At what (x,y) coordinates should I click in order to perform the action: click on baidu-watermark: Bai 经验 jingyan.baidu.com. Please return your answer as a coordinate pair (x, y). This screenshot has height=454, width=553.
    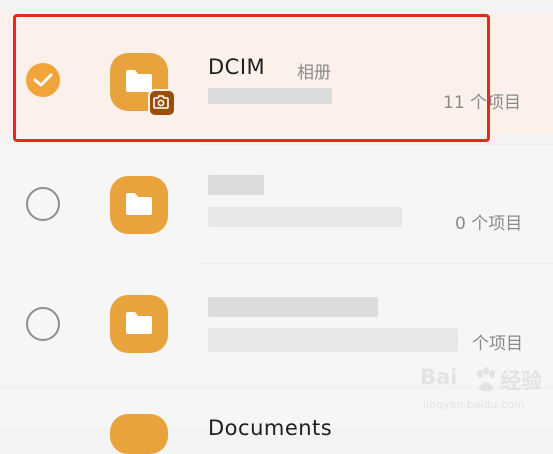
    Looking at the image, I should click on (483, 391).